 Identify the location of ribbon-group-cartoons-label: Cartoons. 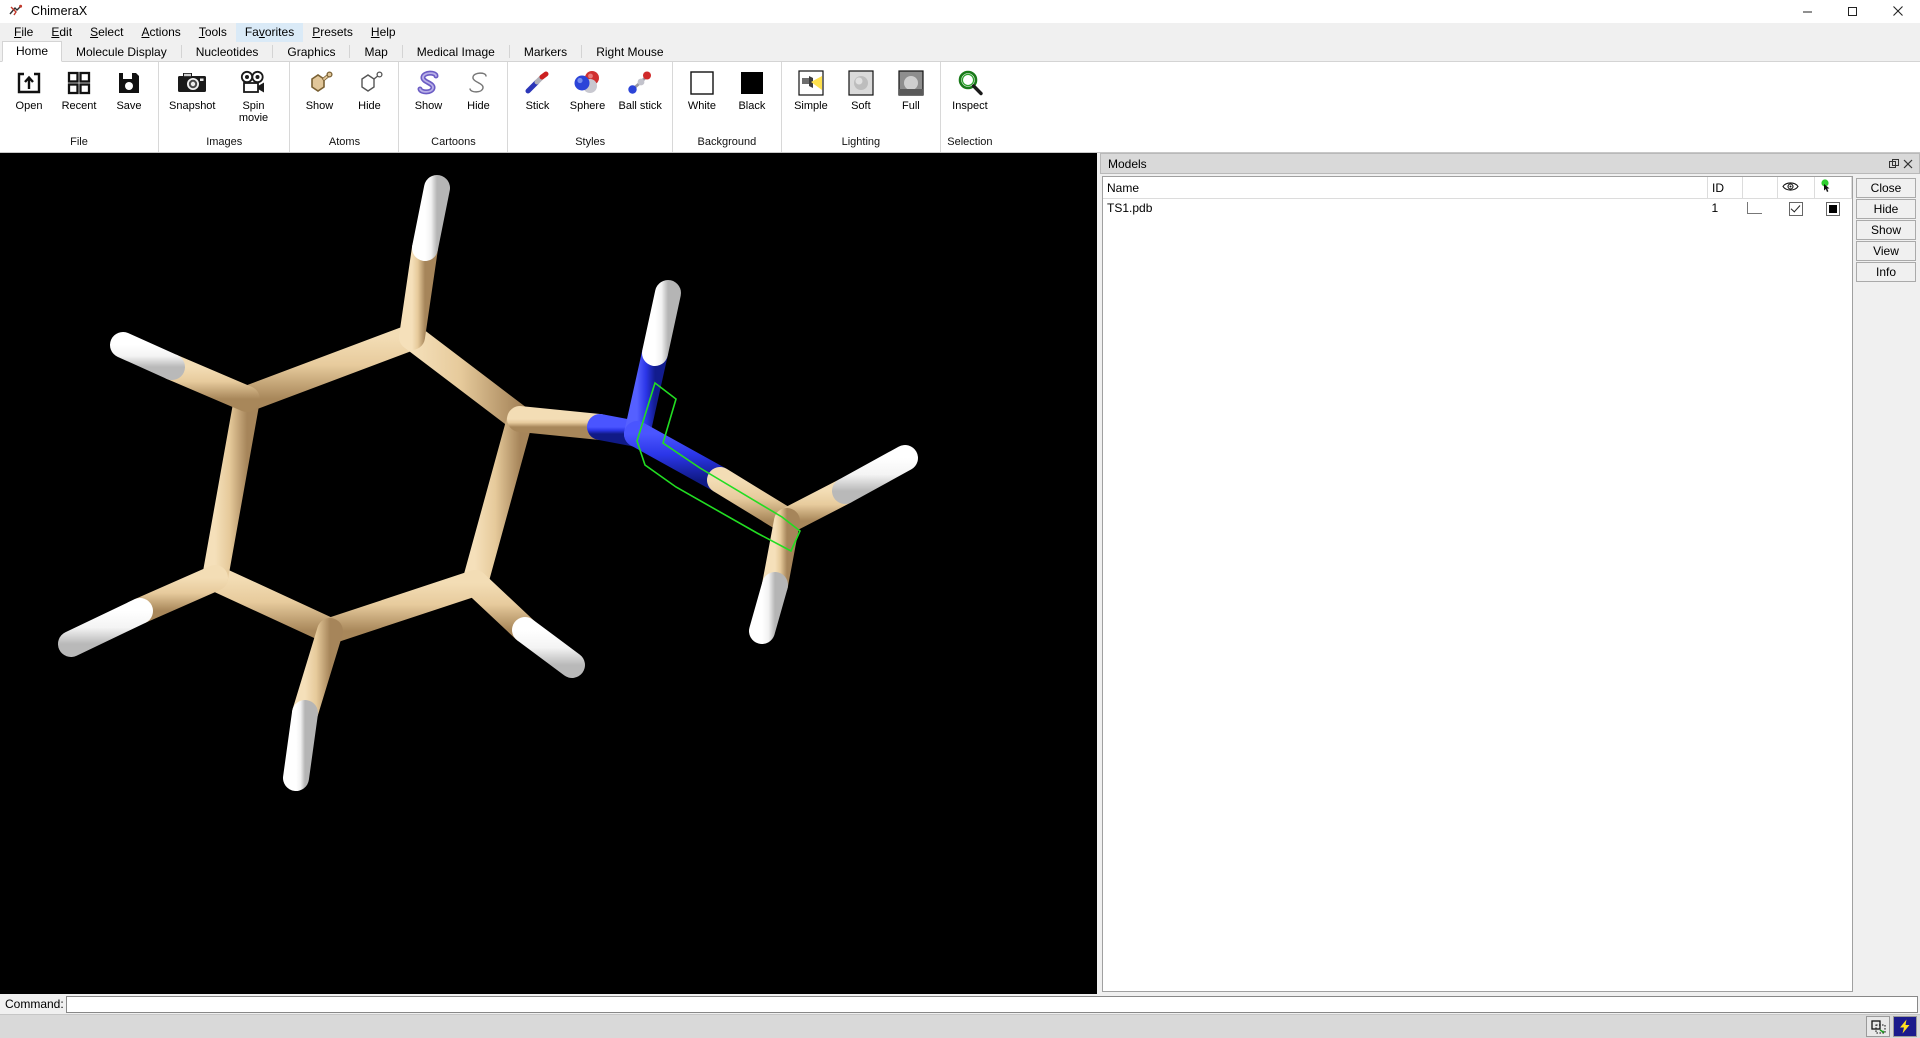
(453, 142).